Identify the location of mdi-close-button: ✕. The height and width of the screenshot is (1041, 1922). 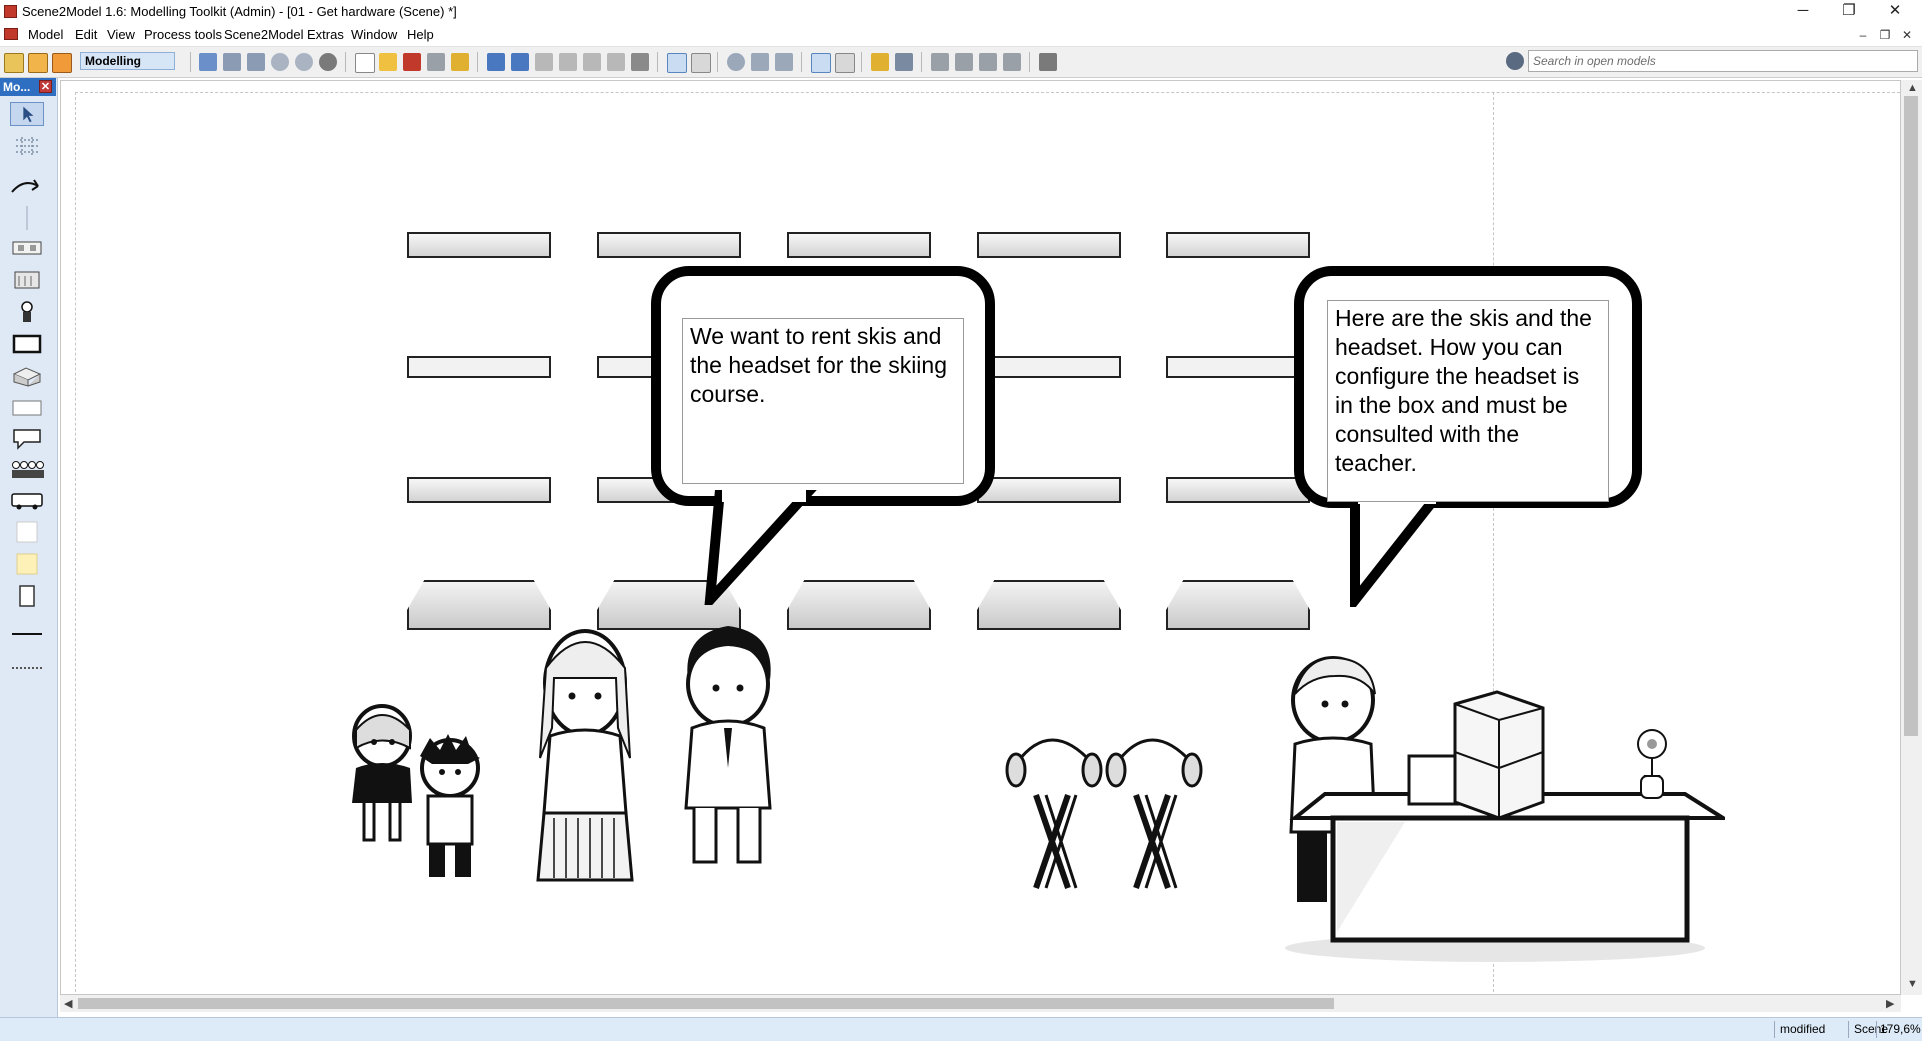
(1907, 35).